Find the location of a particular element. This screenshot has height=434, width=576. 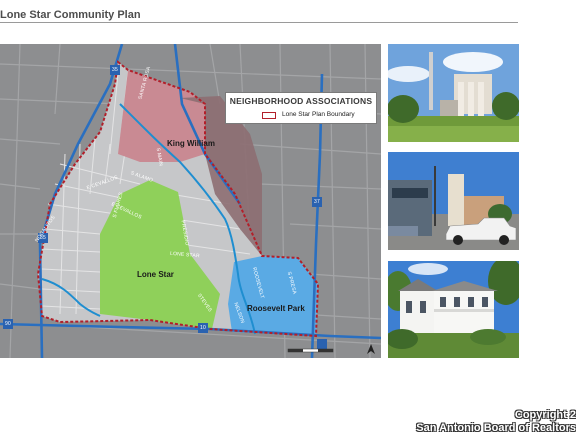

legend-title: NEIGHBORHOOD ASSOCIATIONS is located at coordinates (301, 101).